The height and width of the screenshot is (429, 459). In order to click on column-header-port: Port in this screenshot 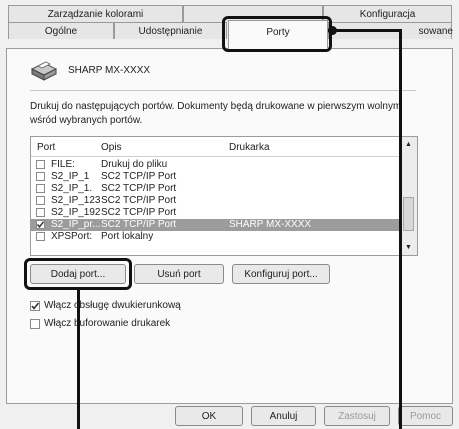, I will do `click(46, 147)`.